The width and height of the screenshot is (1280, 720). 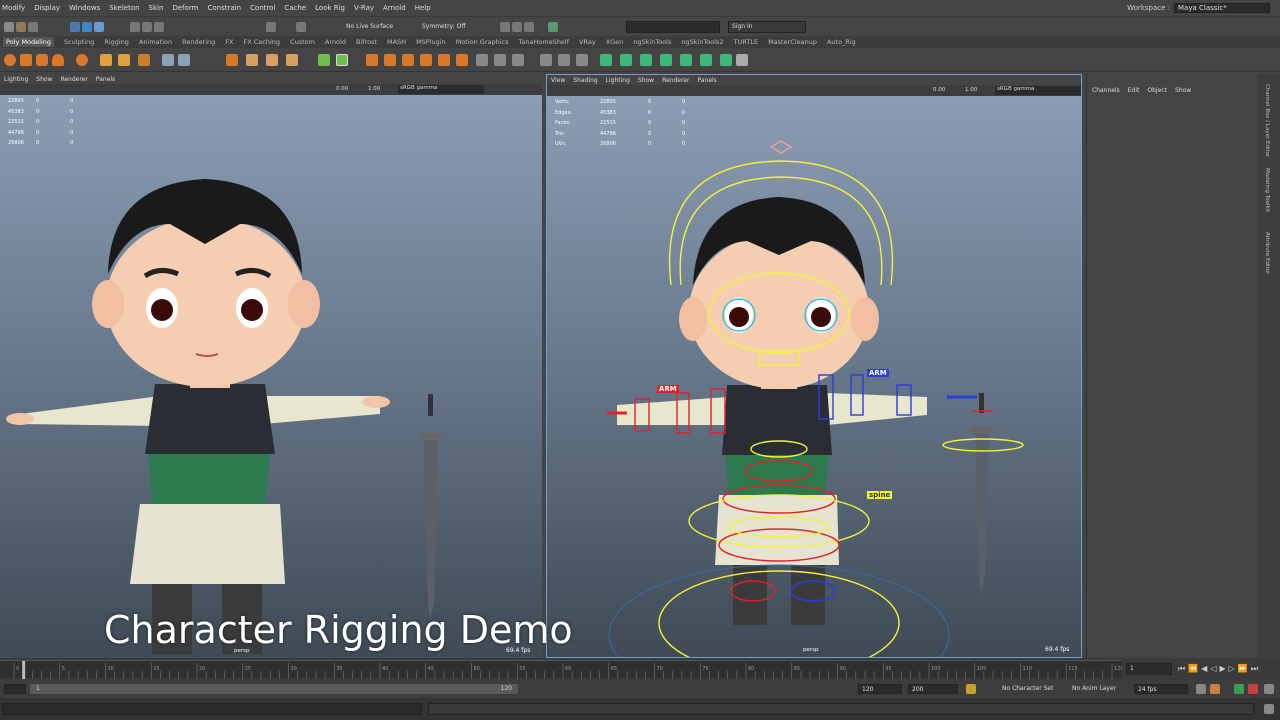 I want to click on shelf-tab-poly-modeling: Poly Modeling, so click(x=28, y=42).